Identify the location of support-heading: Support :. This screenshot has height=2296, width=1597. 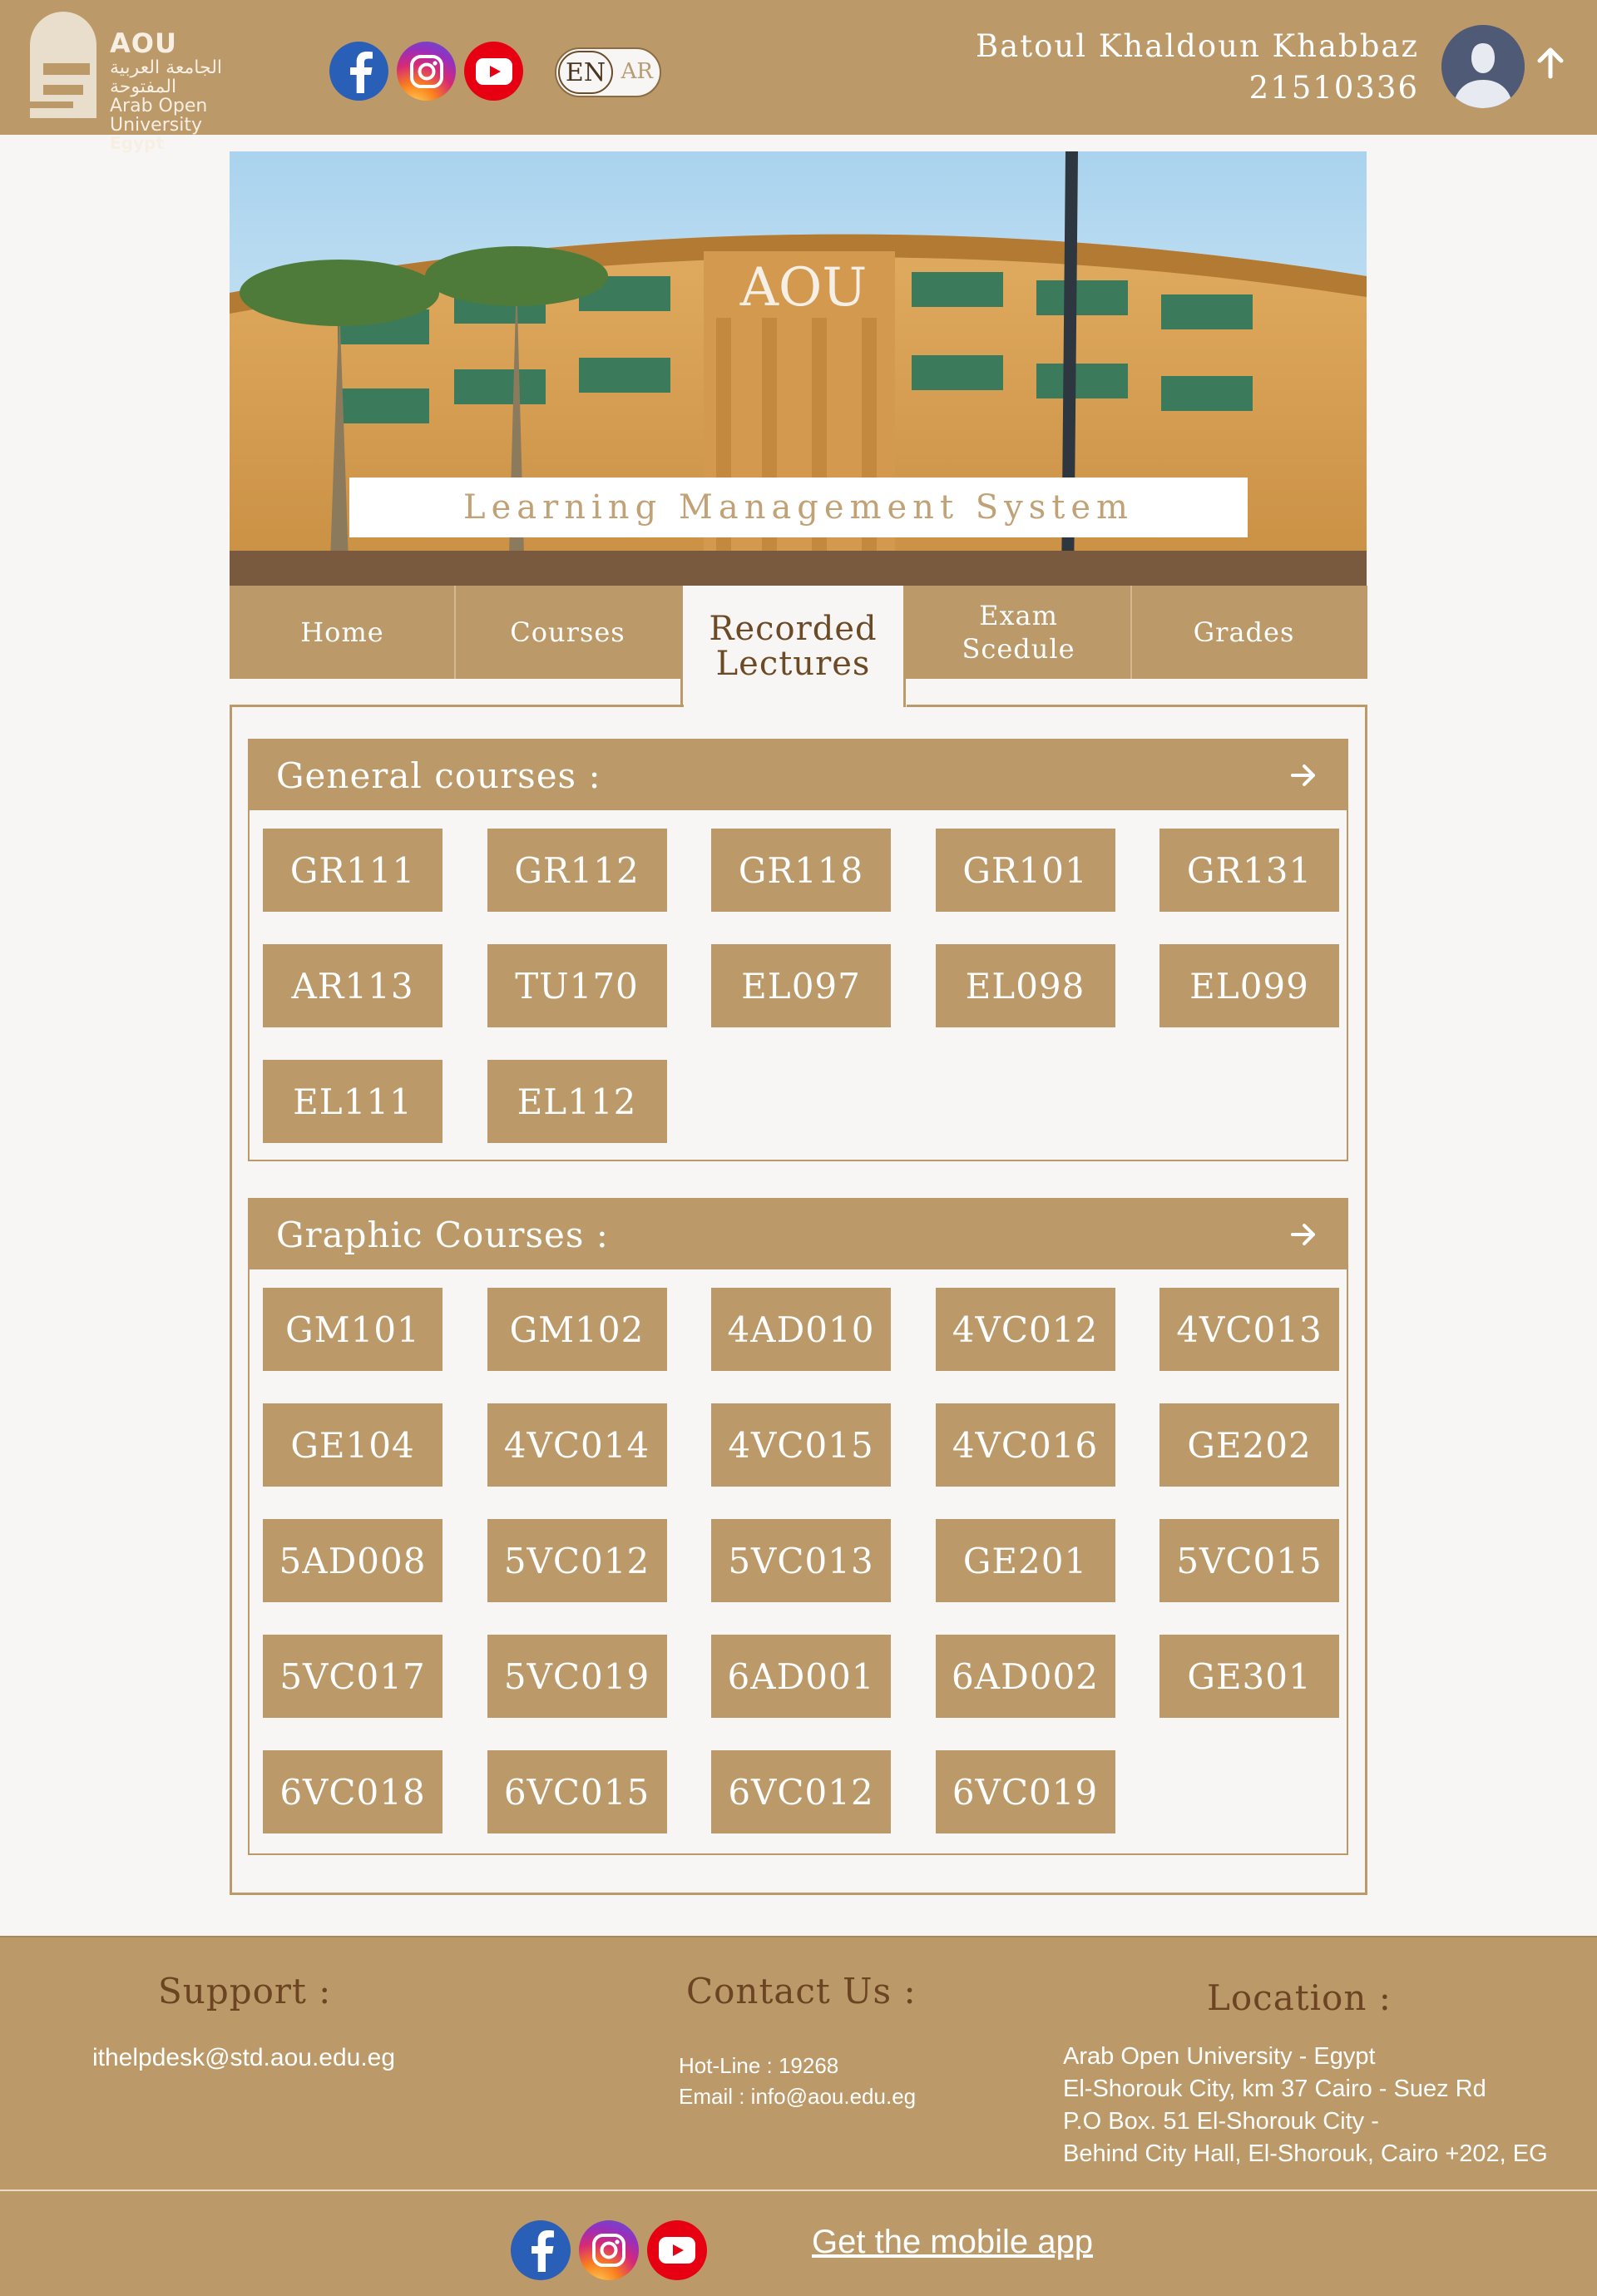
(245, 1991).